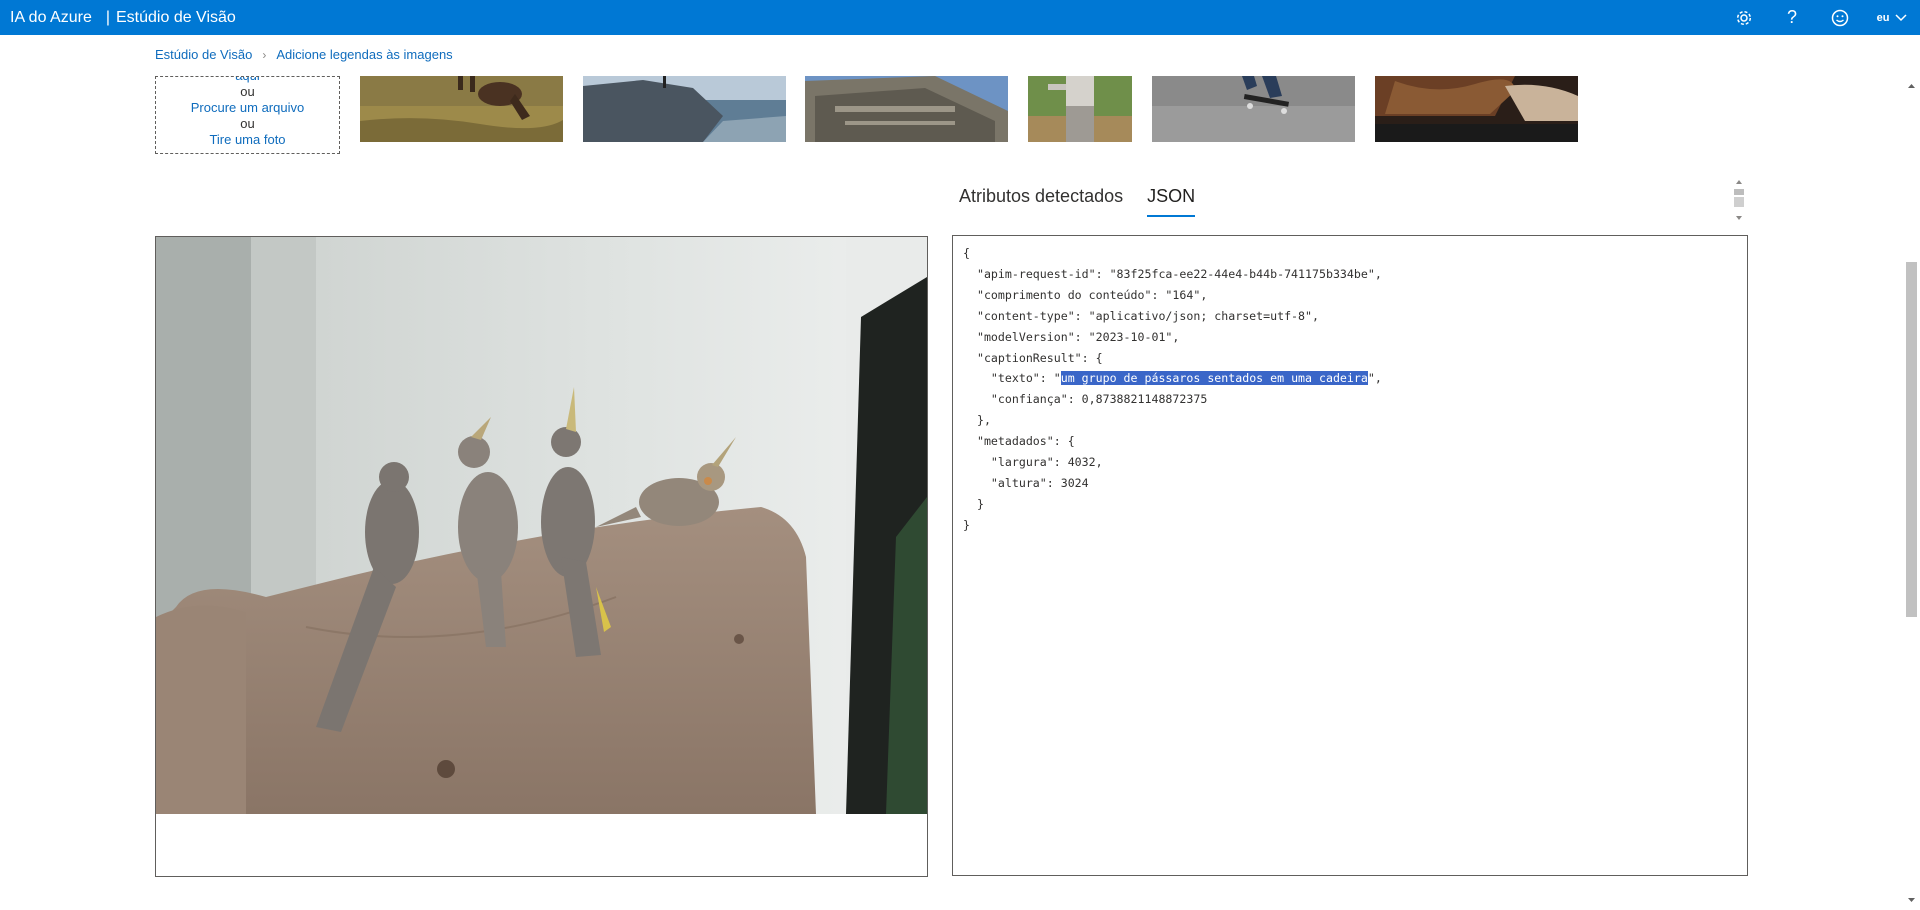  I want to click on json-line: "confiança": 0,8738821148872375, so click(1085, 399).